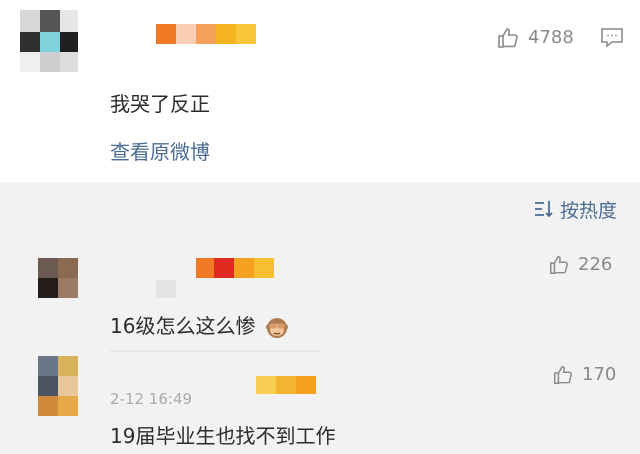 This screenshot has width=640, height=454. Describe the element at coordinates (277, 328) in the screenshot. I see `see-no-evil-monkey-icon` at that location.